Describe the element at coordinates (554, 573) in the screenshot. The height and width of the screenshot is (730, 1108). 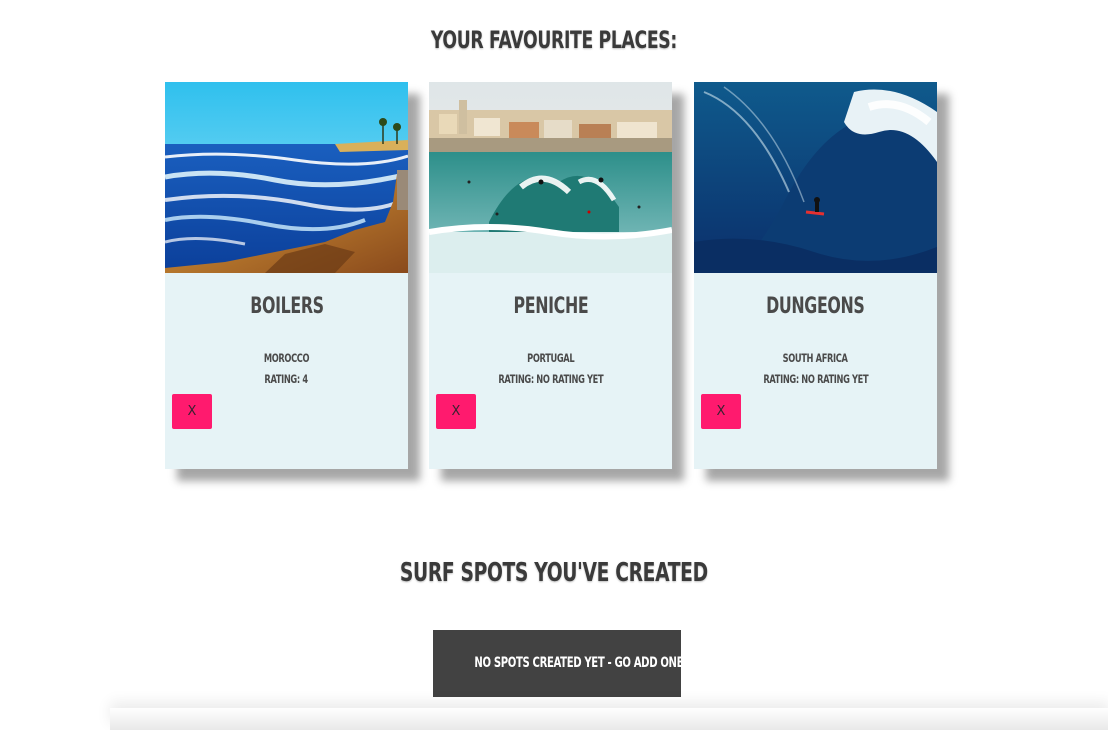
I see `created-spots-heading: Surf Spots You've Created` at that location.